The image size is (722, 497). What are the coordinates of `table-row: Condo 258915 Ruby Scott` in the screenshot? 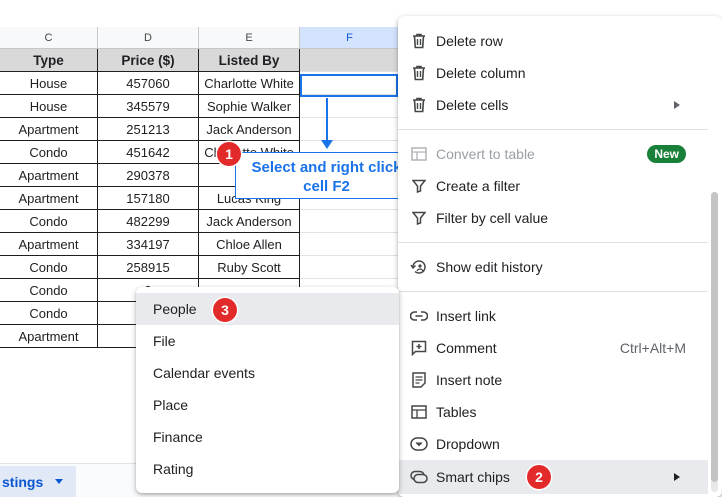 It's located at (200, 267).